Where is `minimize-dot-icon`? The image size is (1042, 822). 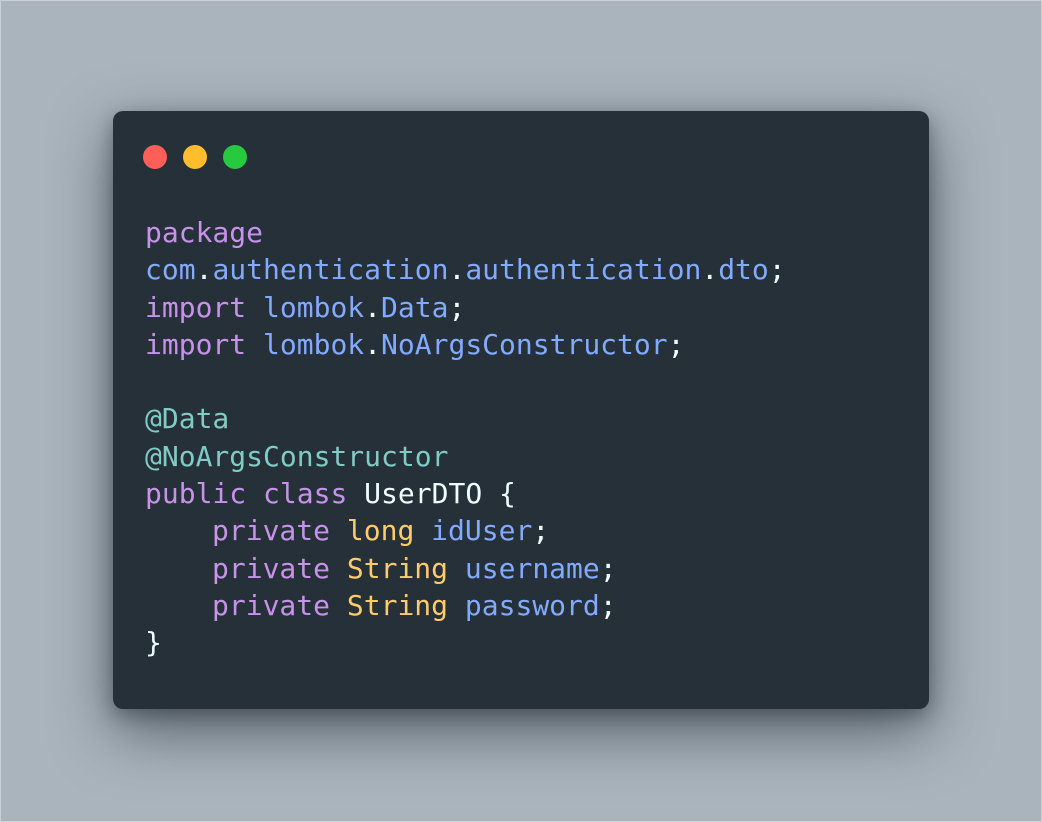
minimize-dot-icon is located at coordinates (195, 157).